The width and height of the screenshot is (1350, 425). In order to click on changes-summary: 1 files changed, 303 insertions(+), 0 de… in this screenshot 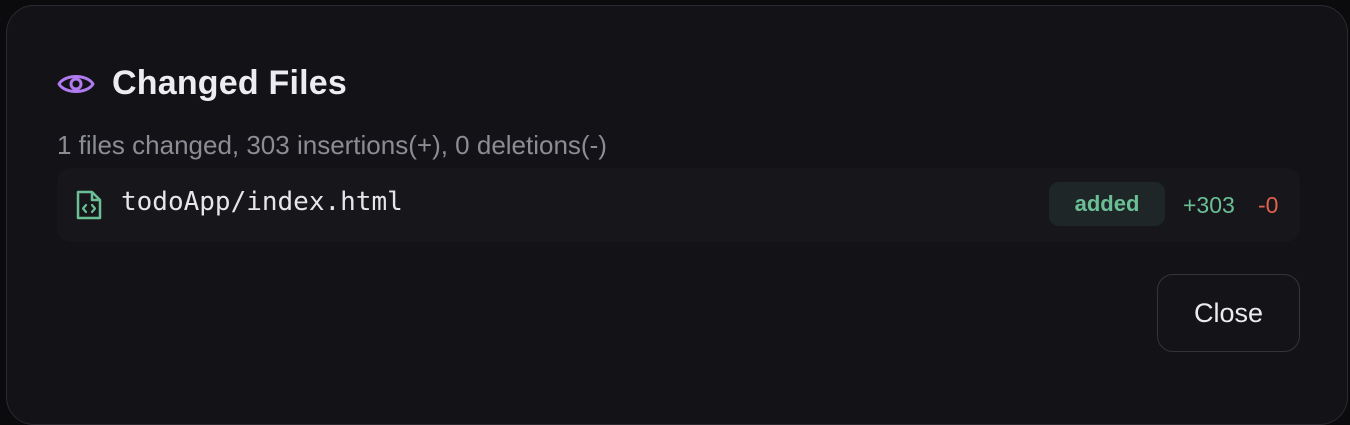, I will do `click(332, 145)`.